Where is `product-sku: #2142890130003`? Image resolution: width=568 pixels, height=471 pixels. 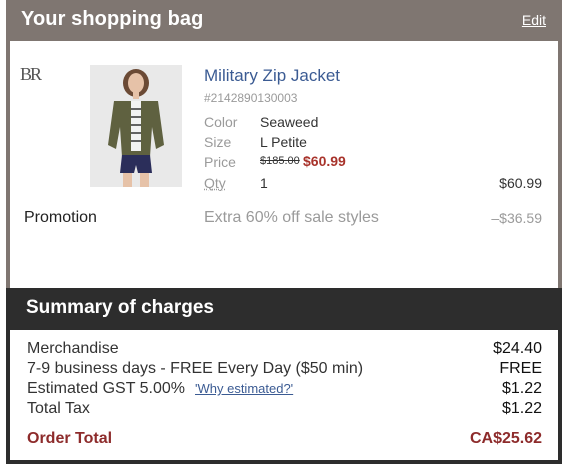
product-sku: #2142890130003 is located at coordinates (251, 98).